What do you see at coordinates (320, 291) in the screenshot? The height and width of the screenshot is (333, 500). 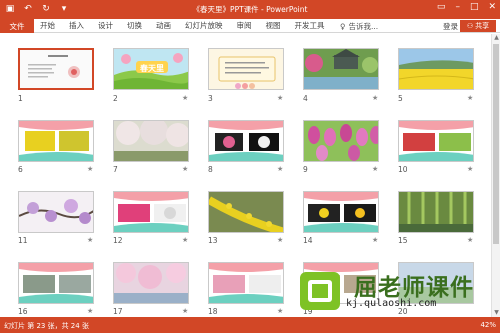 I see `watermark-logo-icon` at bounding box center [320, 291].